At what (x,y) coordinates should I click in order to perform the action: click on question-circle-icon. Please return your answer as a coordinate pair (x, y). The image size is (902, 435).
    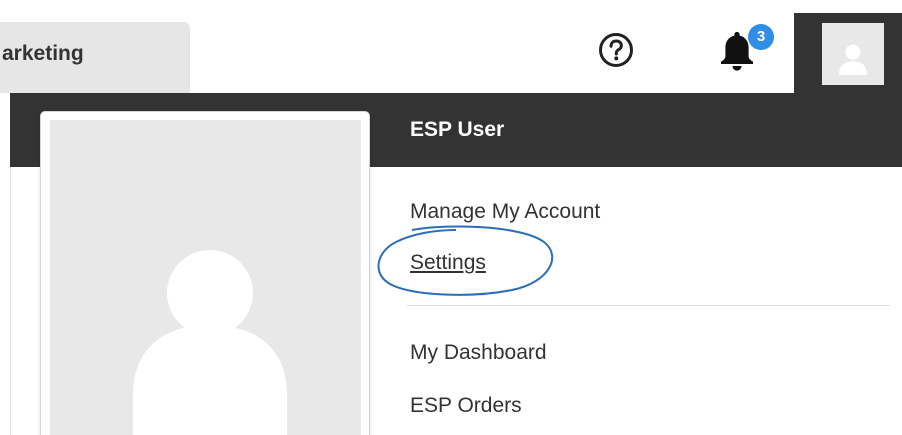
    Looking at the image, I should click on (616, 50).